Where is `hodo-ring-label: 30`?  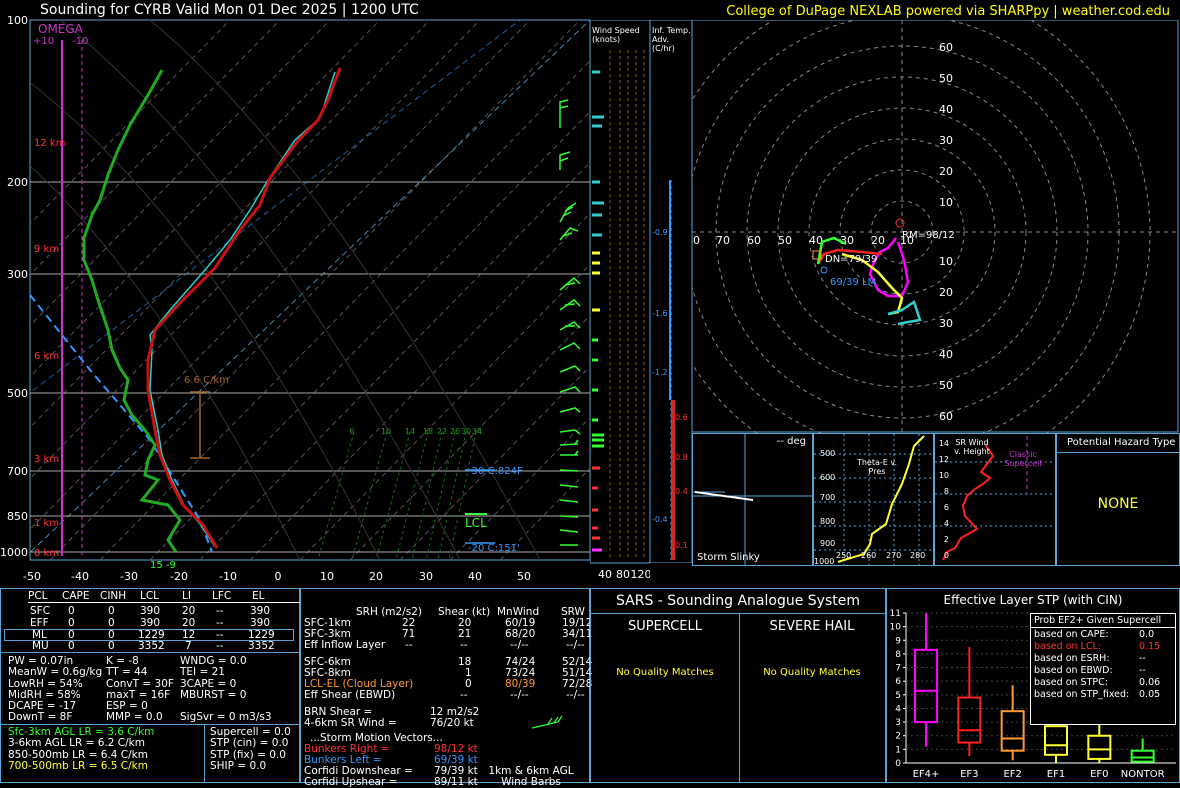
hodo-ring-label: 30 is located at coordinates (847, 240).